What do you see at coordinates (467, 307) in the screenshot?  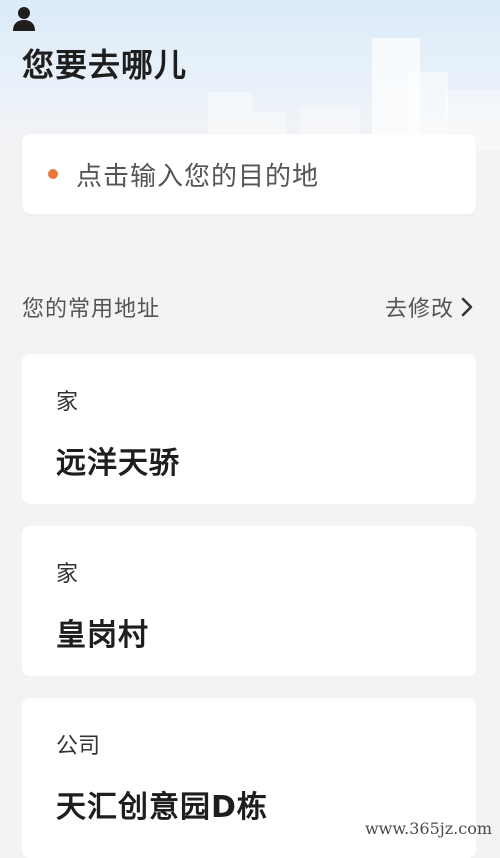 I see `chevron-right-icon` at bounding box center [467, 307].